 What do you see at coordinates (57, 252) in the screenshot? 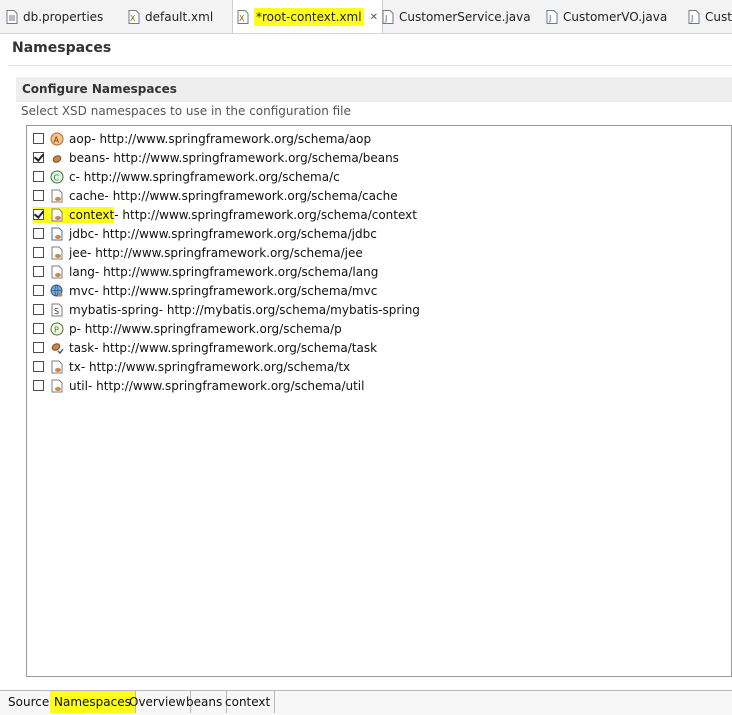
I see `jee-icon` at bounding box center [57, 252].